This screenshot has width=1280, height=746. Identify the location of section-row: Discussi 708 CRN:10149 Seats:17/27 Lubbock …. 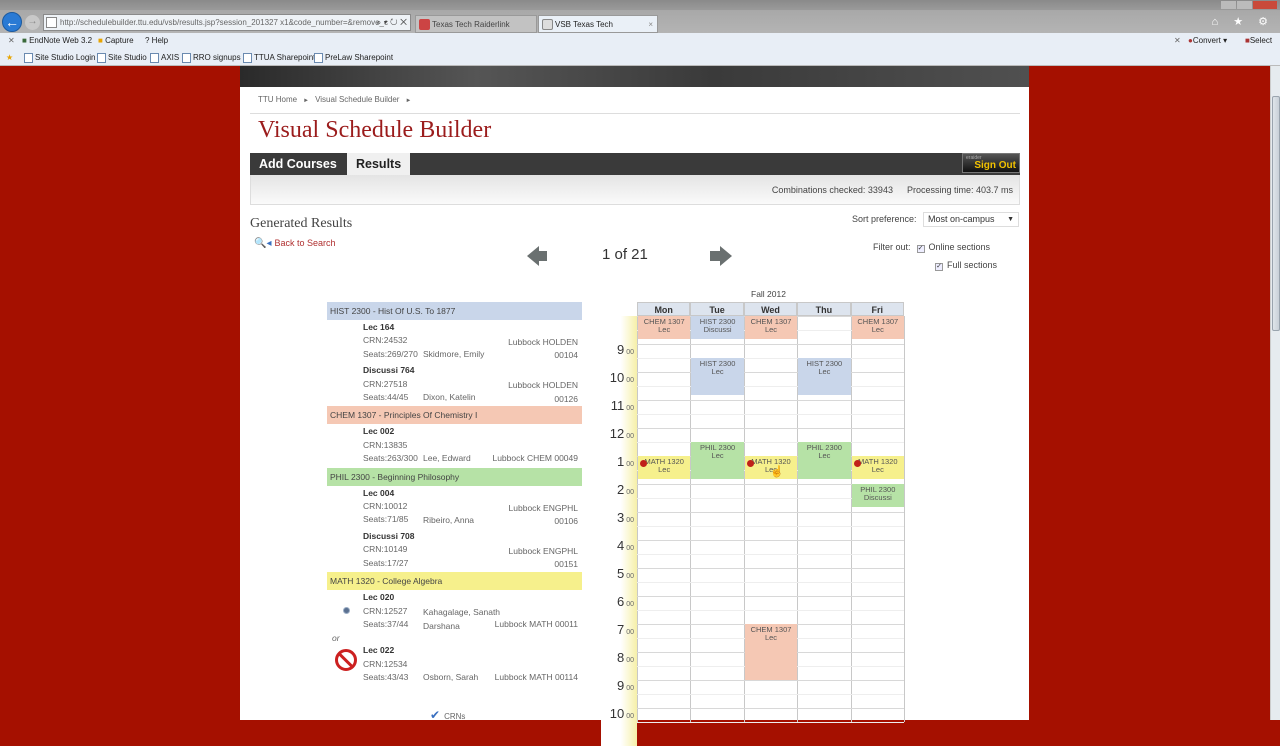
(454, 550).